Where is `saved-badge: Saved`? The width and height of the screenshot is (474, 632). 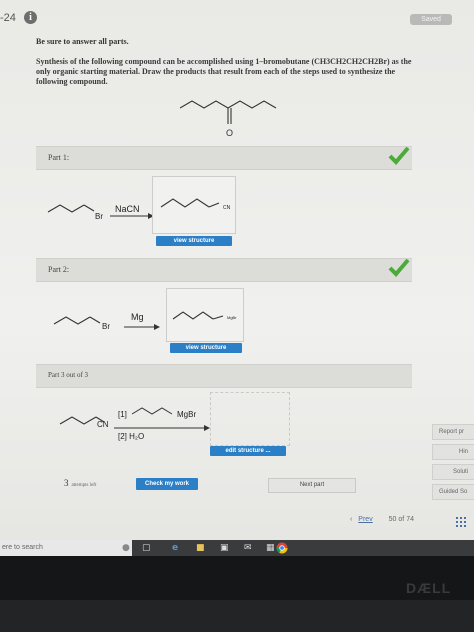
saved-badge: Saved is located at coordinates (431, 19).